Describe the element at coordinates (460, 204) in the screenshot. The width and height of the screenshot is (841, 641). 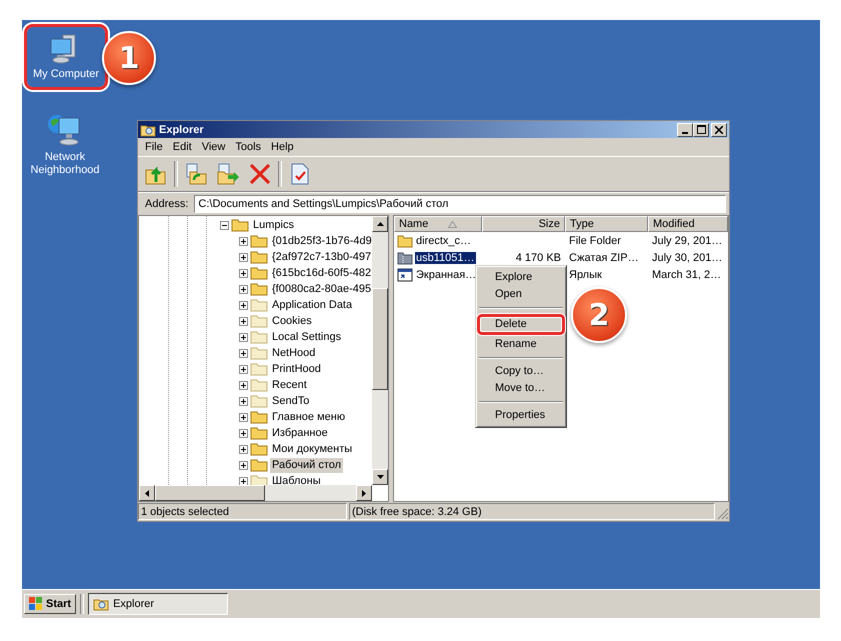
I see `address-field: C:\Documents and Settings\Lumpics\Рабочий стол` at that location.